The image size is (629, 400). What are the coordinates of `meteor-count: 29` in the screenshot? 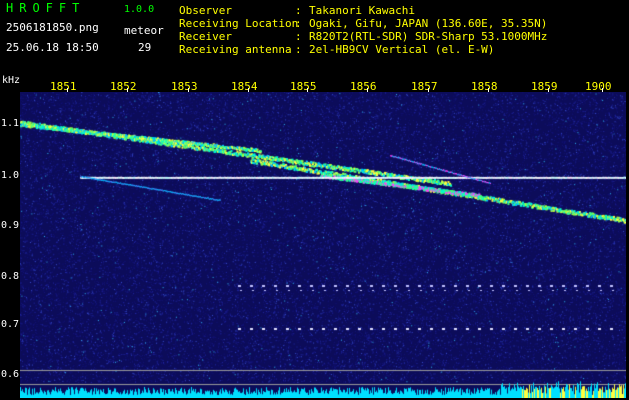 It's located at (145, 47).